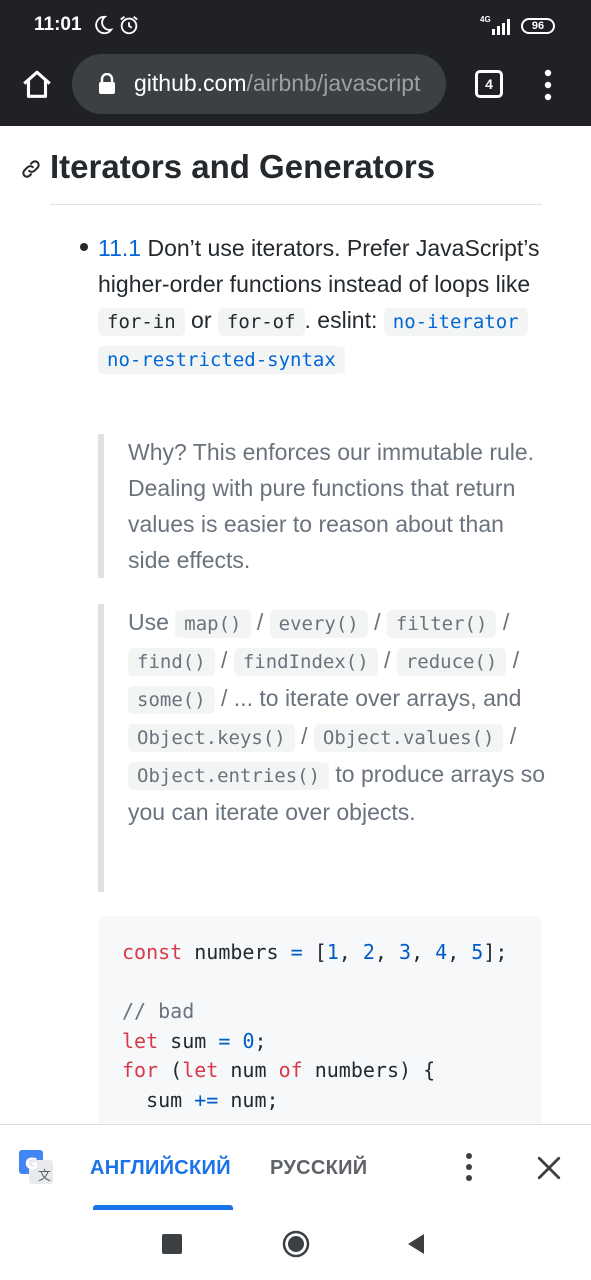 Image resolution: width=591 pixels, height=1280 pixels. I want to click on google-translate-icon: G 文, so click(36, 1167).